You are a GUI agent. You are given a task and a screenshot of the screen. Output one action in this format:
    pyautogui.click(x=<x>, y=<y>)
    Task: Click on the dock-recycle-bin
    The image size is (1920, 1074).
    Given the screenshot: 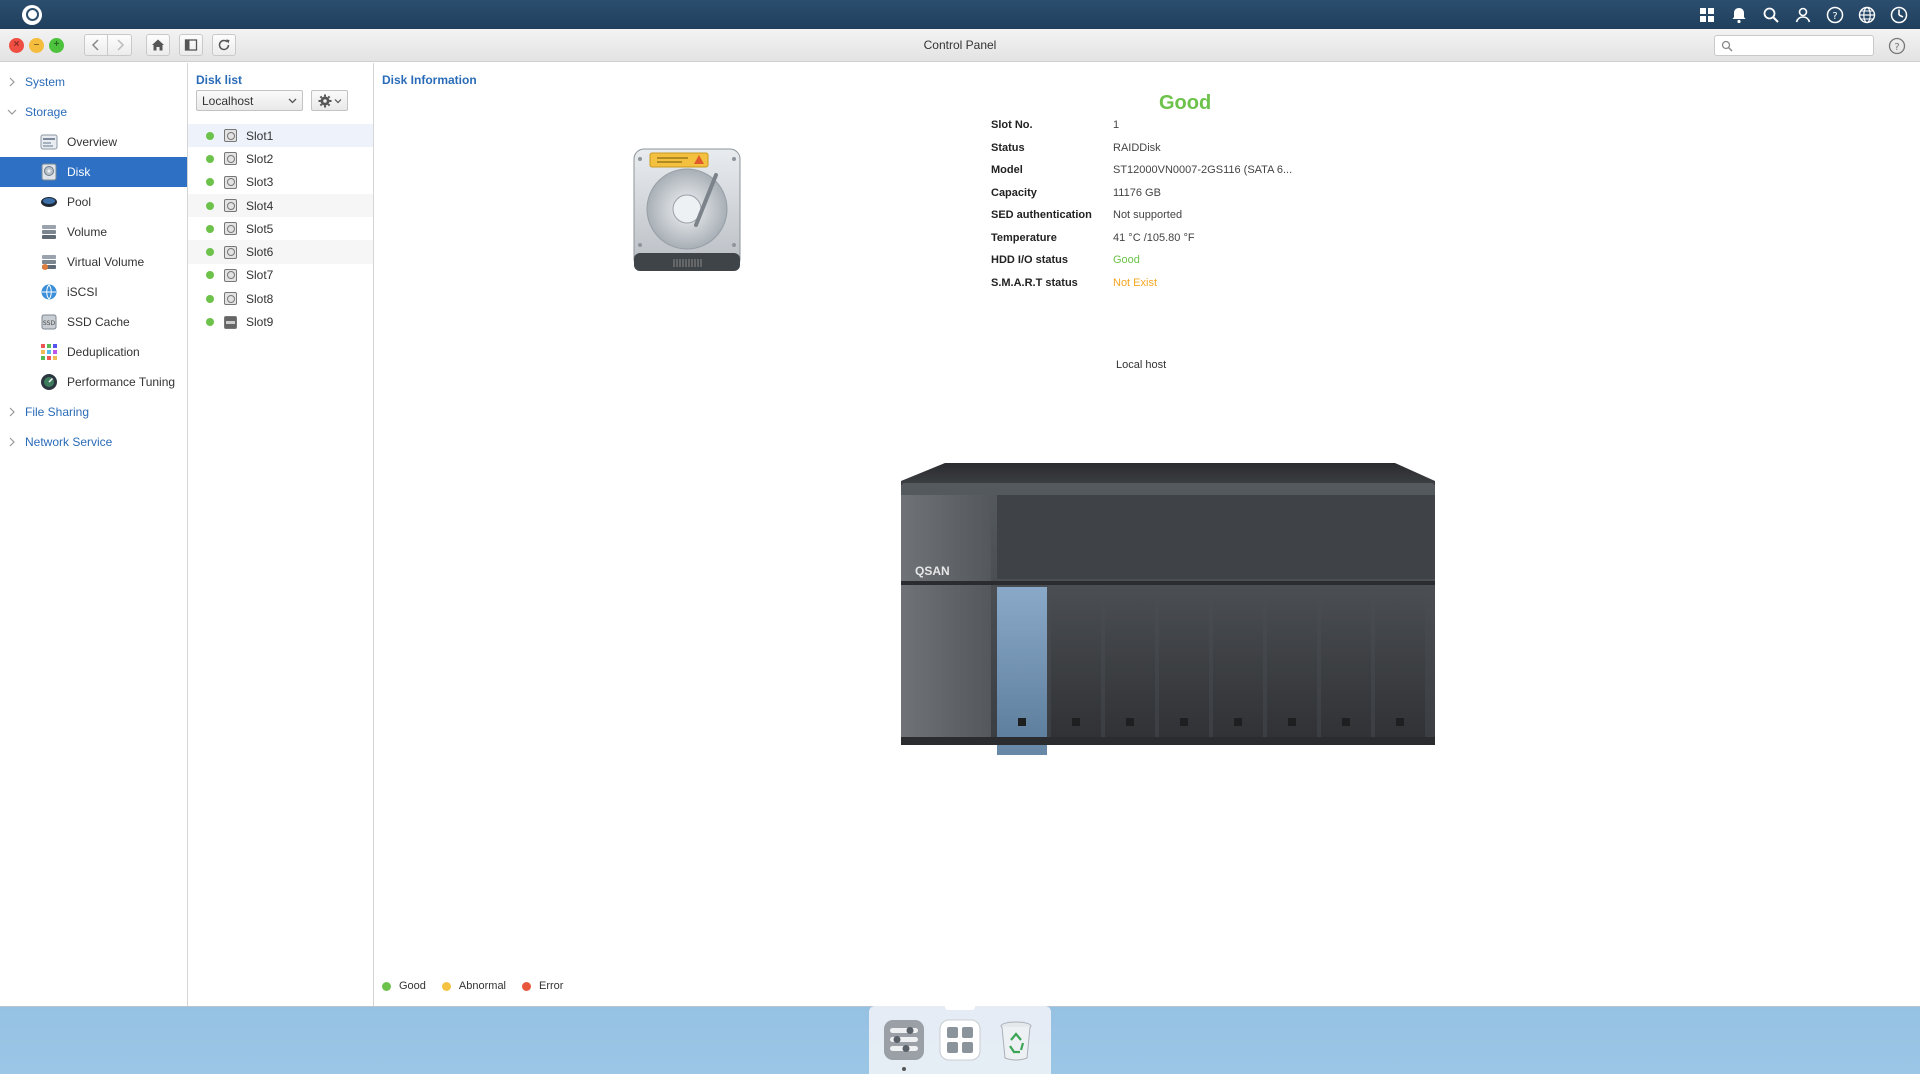 What is the action you would take?
    pyautogui.click(x=1016, y=1040)
    